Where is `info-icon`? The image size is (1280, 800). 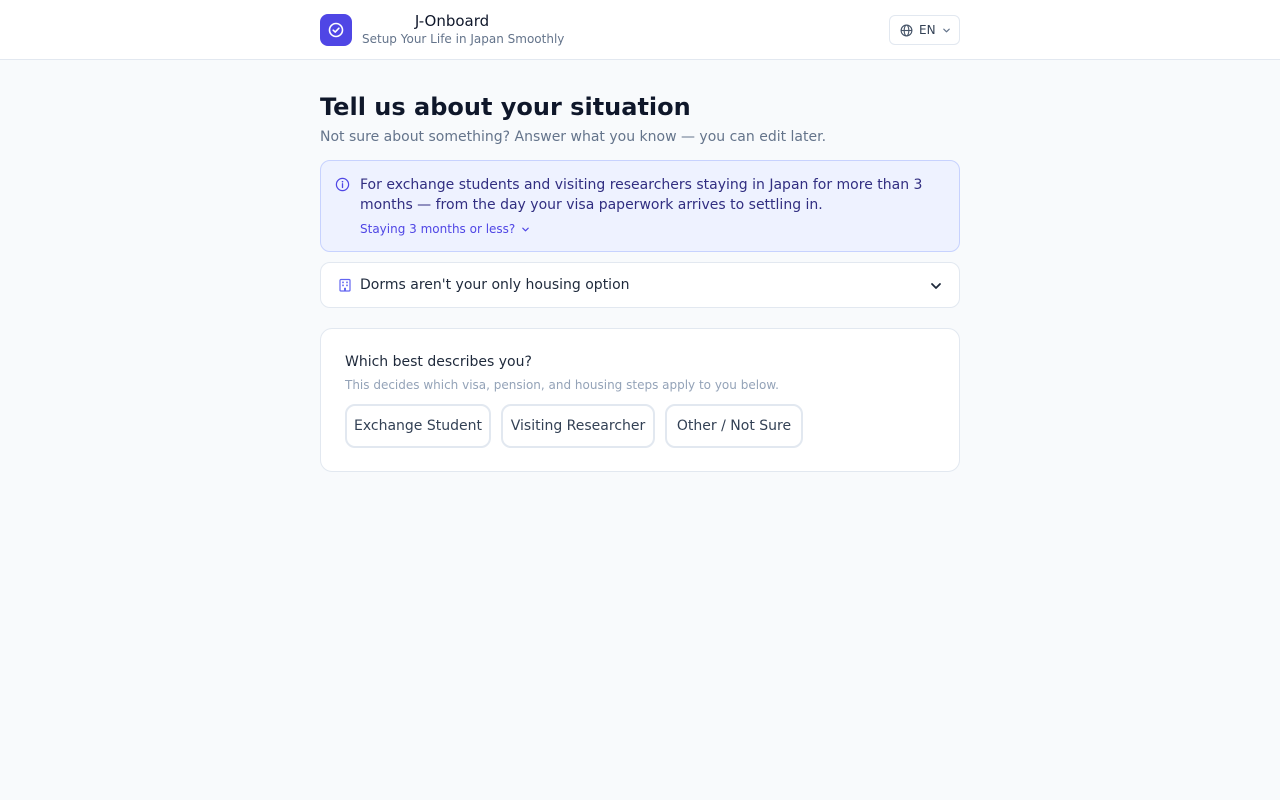
info-icon is located at coordinates (342, 186).